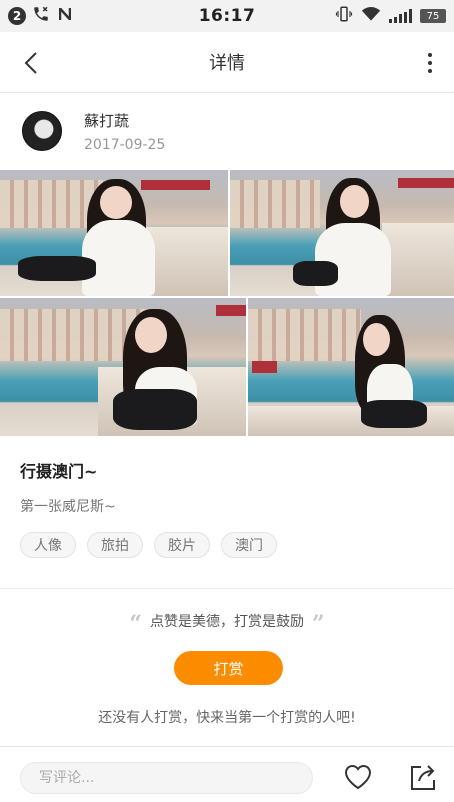 The width and height of the screenshot is (454, 802). What do you see at coordinates (65, 16) in the screenshot?
I see `n-app-icon` at bounding box center [65, 16].